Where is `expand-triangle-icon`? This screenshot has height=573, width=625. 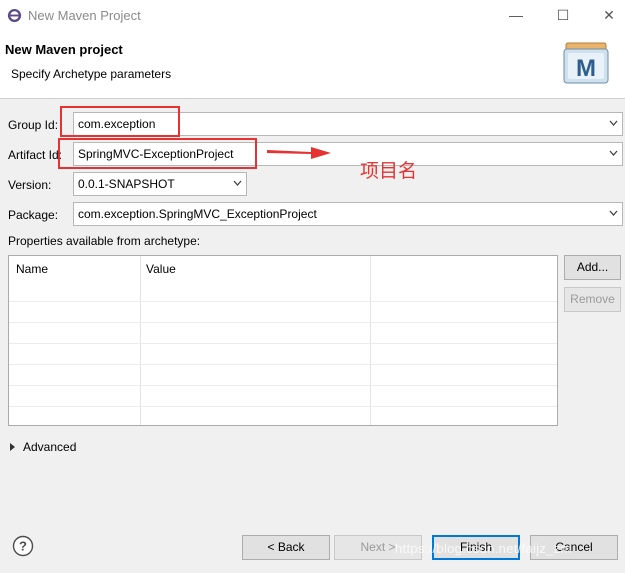
expand-triangle-icon is located at coordinates (12, 447).